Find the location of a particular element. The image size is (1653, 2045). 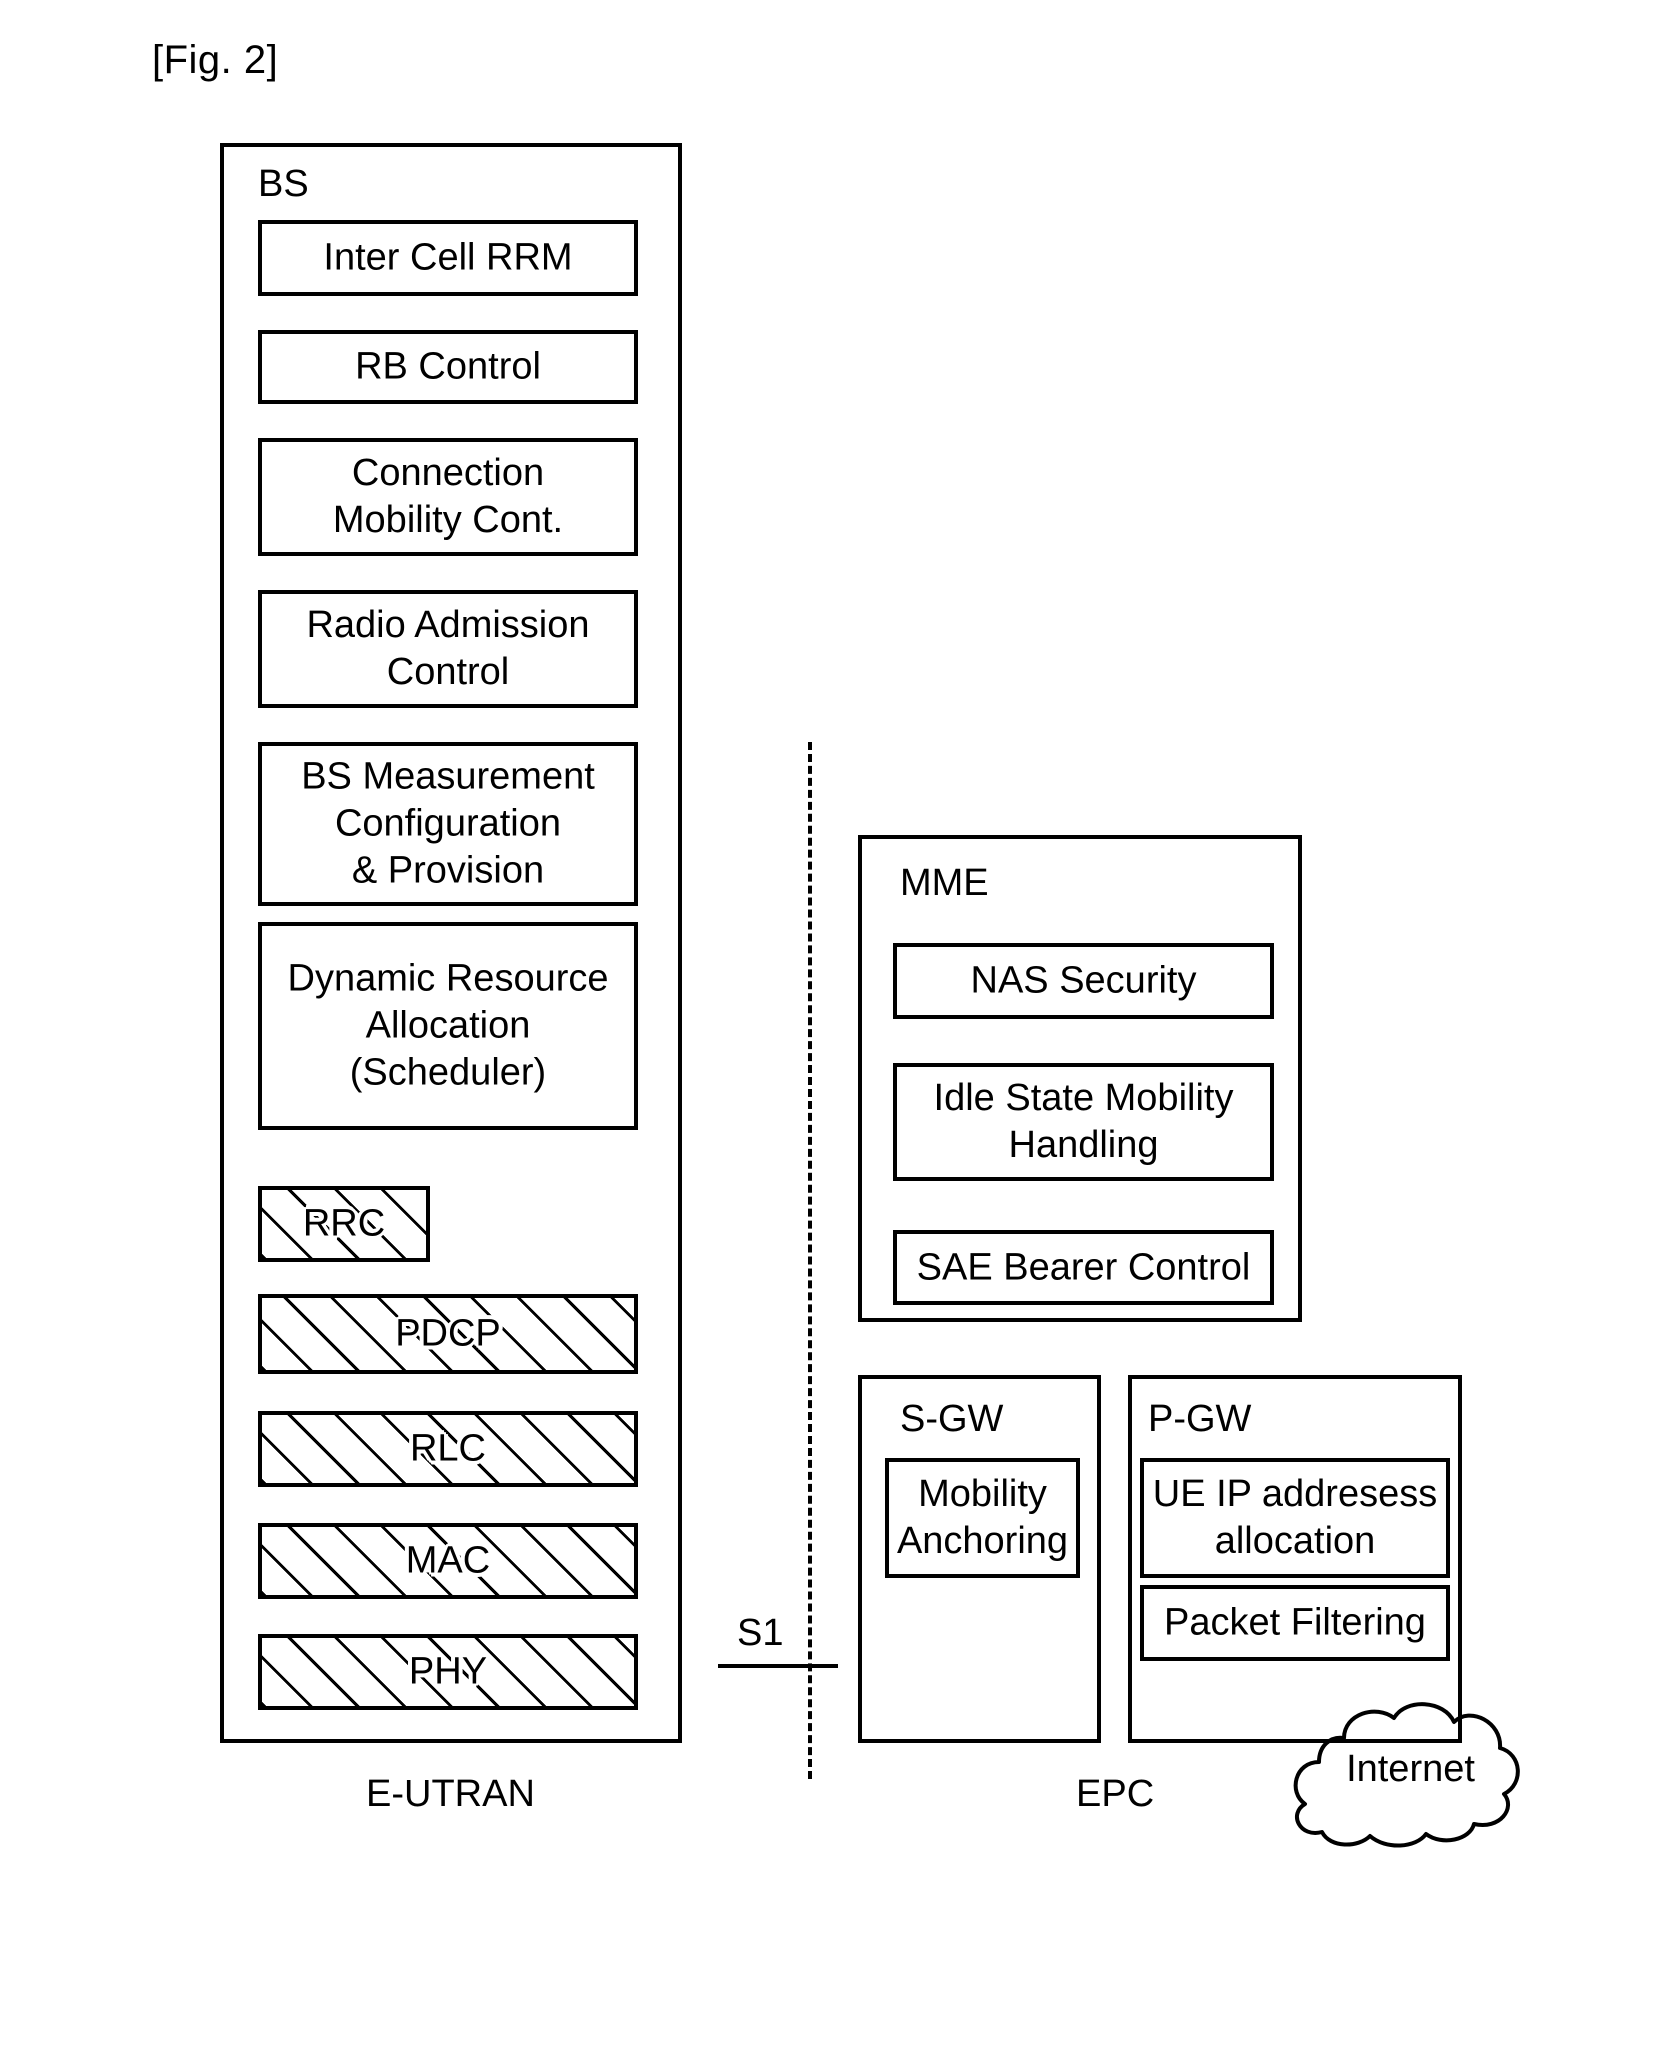

module-label: Inter Cell RRM is located at coordinates (448, 257).